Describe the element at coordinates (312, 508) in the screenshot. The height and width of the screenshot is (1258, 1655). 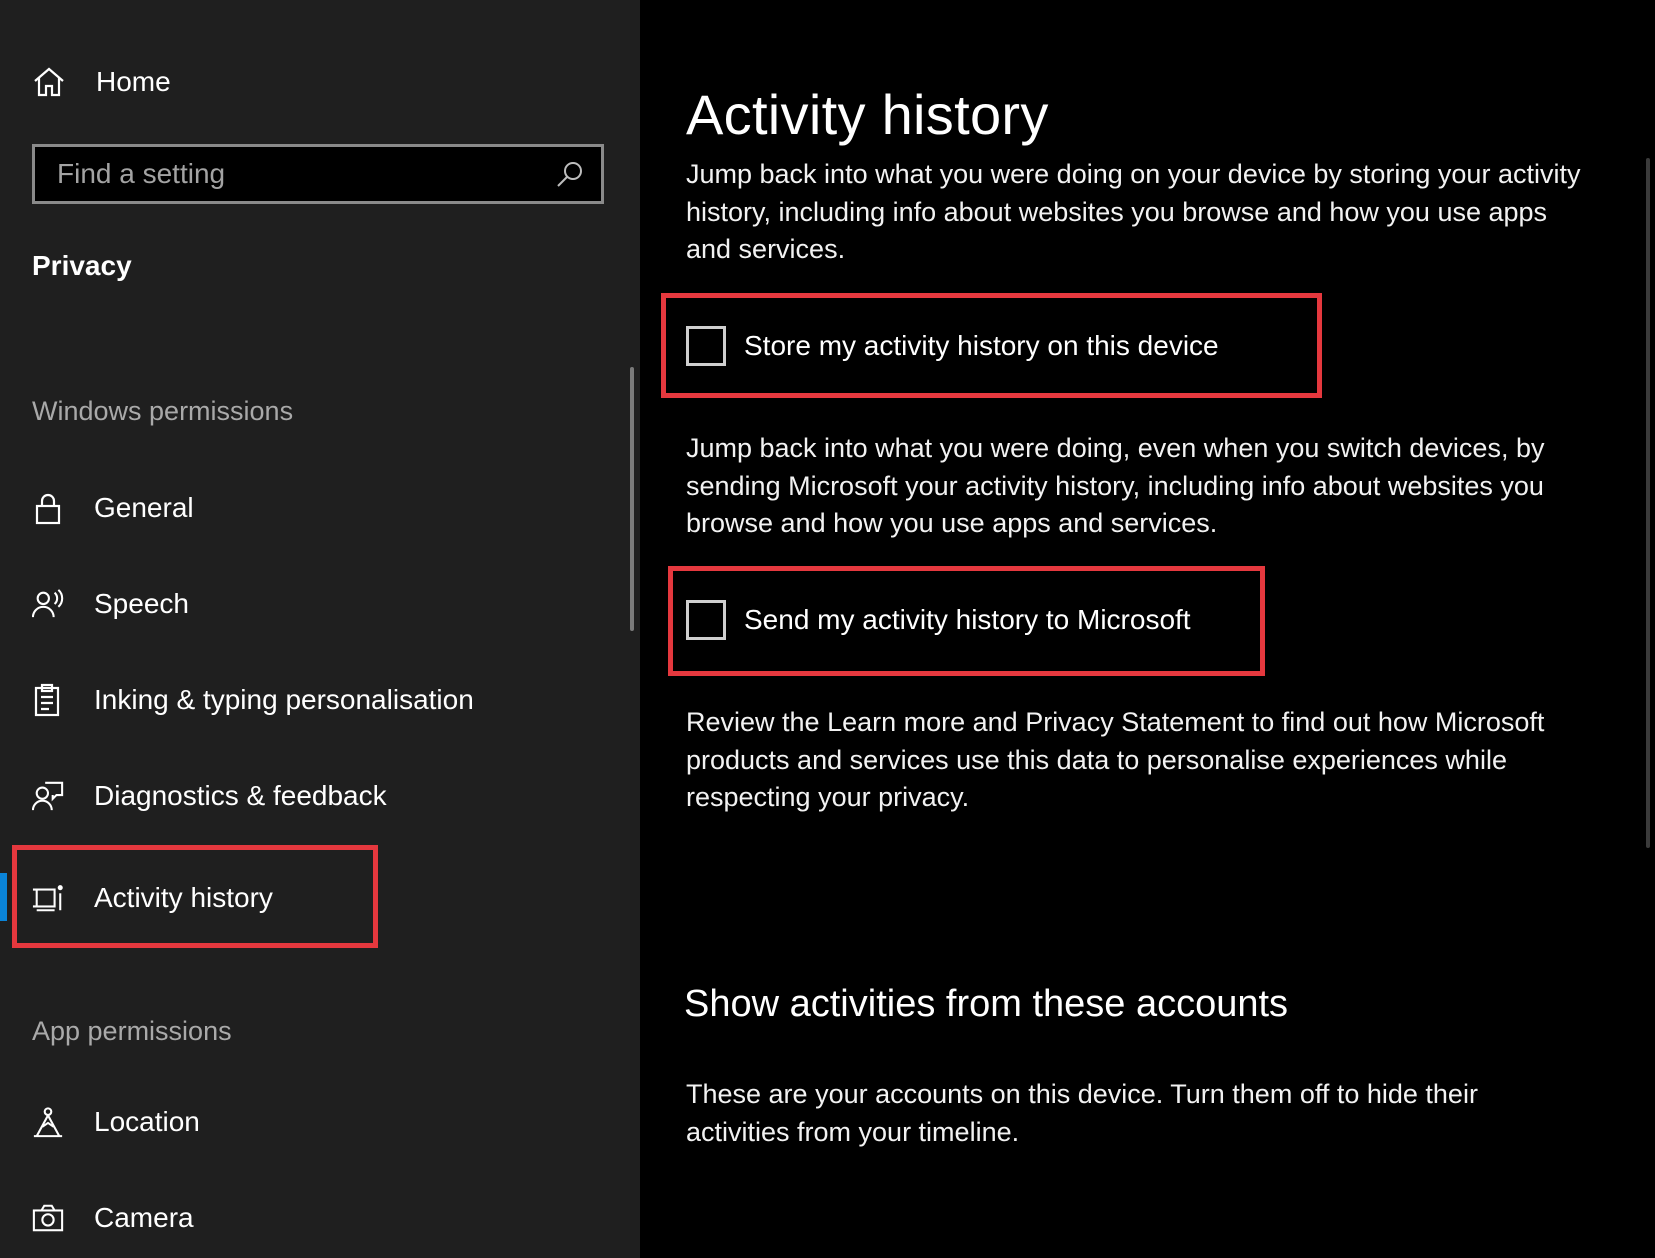
I see `sidebar-item-general: General` at that location.